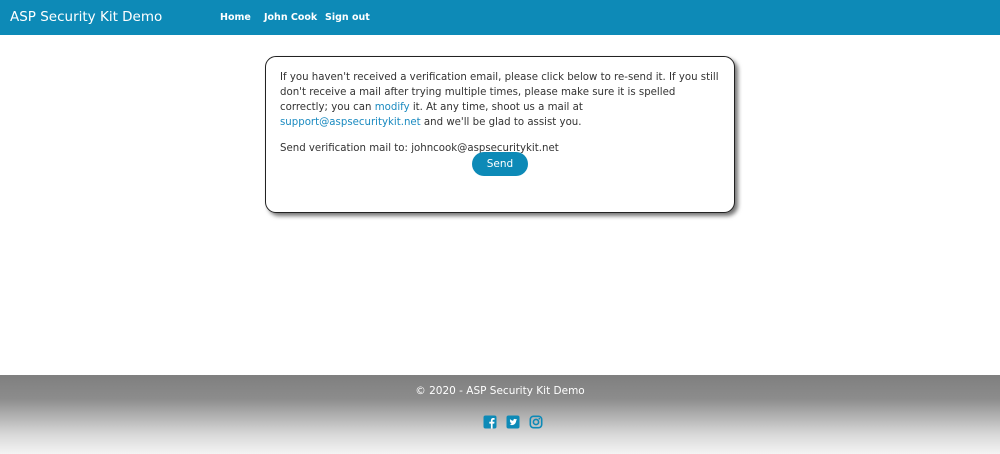 This screenshot has height=454, width=1000. What do you see at coordinates (536, 422) in the screenshot?
I see `instagram-icon` at bounding box center [536, 422].